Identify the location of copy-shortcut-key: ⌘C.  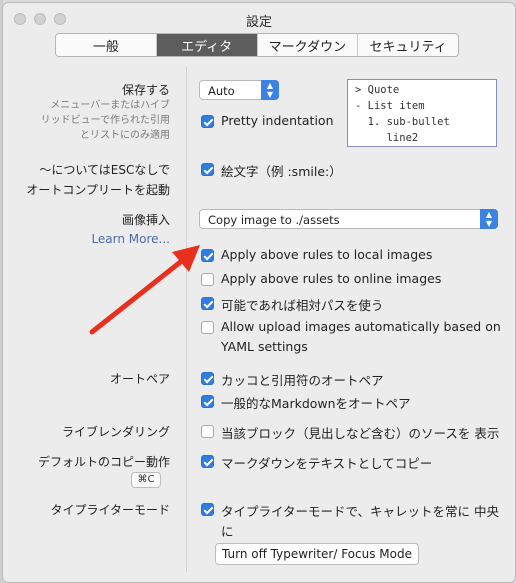
(146, 480).